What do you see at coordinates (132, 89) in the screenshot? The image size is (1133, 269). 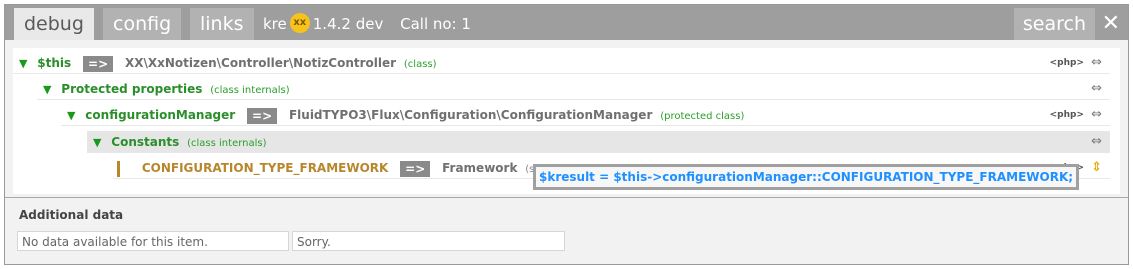 I see `section-label: Protected properties` at bounding box center [132, 89].